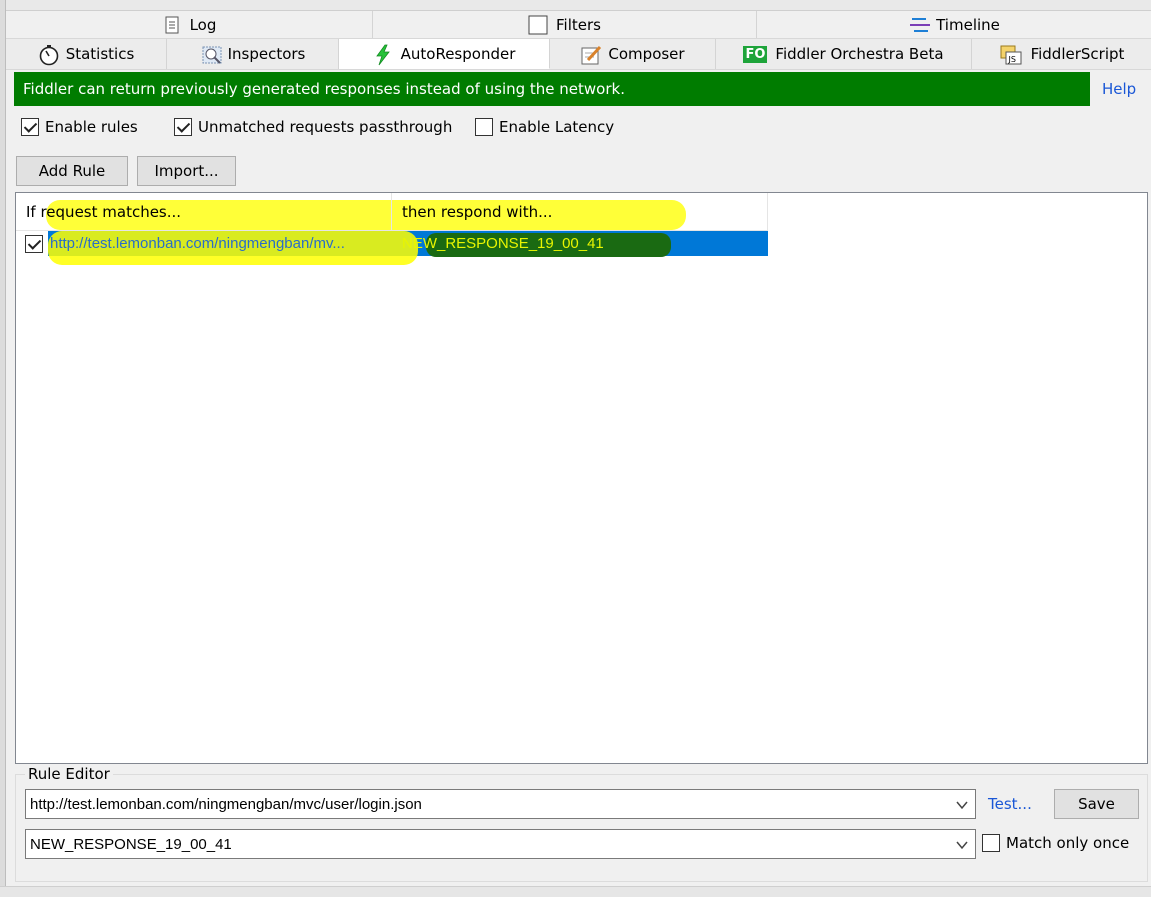  I want to click on fo-badge-icon: FO, so click(755, 54).